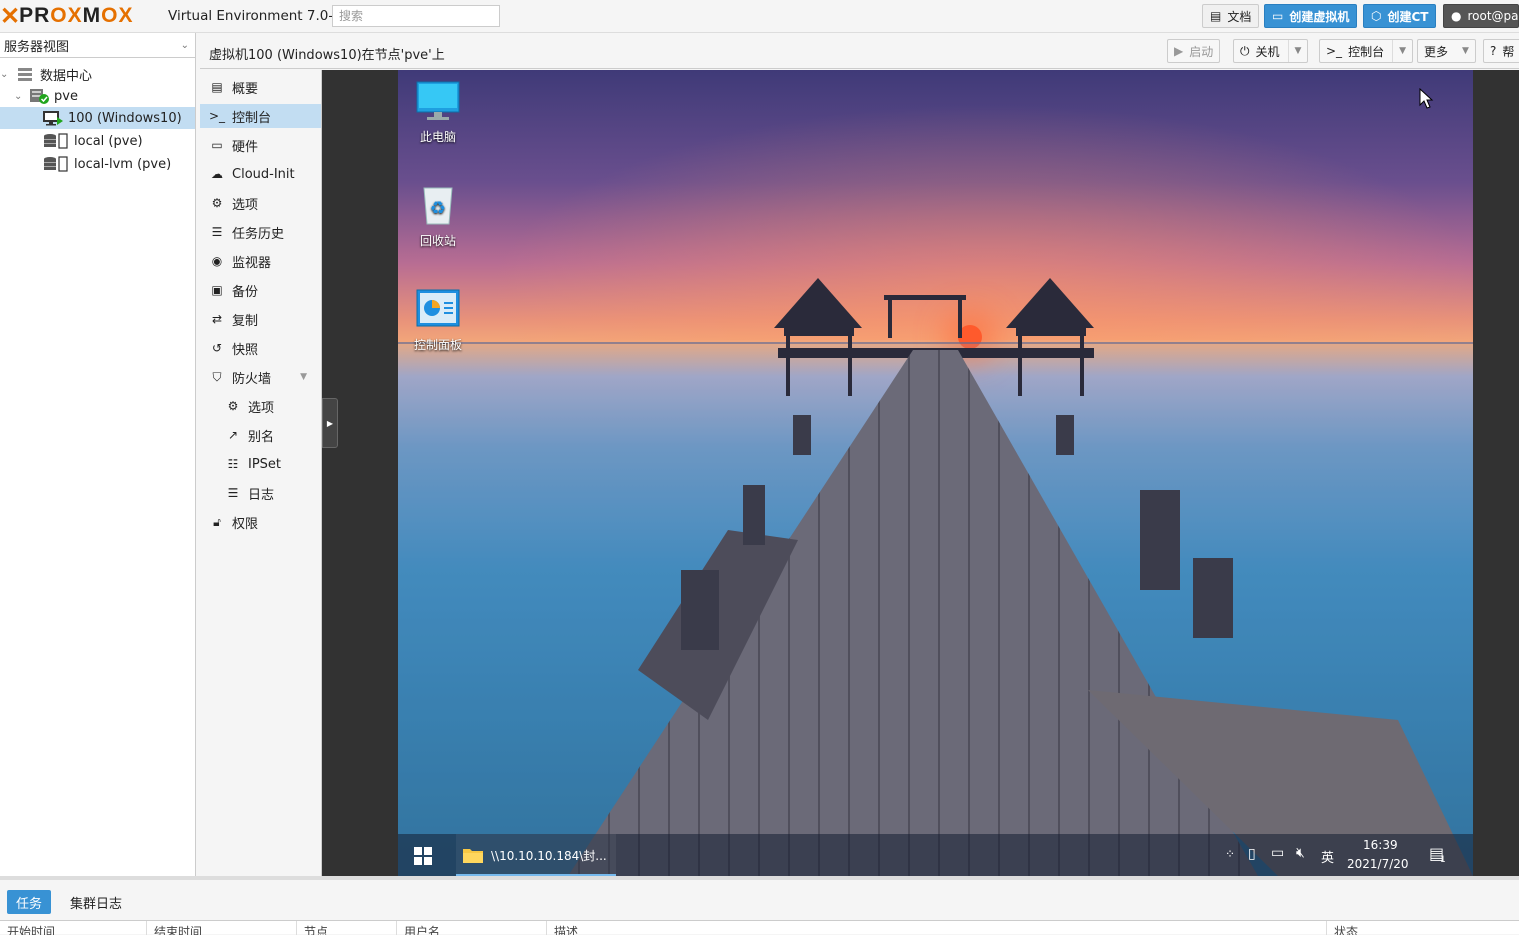  I want to click on history-icon: ↺, so click(217, 348).